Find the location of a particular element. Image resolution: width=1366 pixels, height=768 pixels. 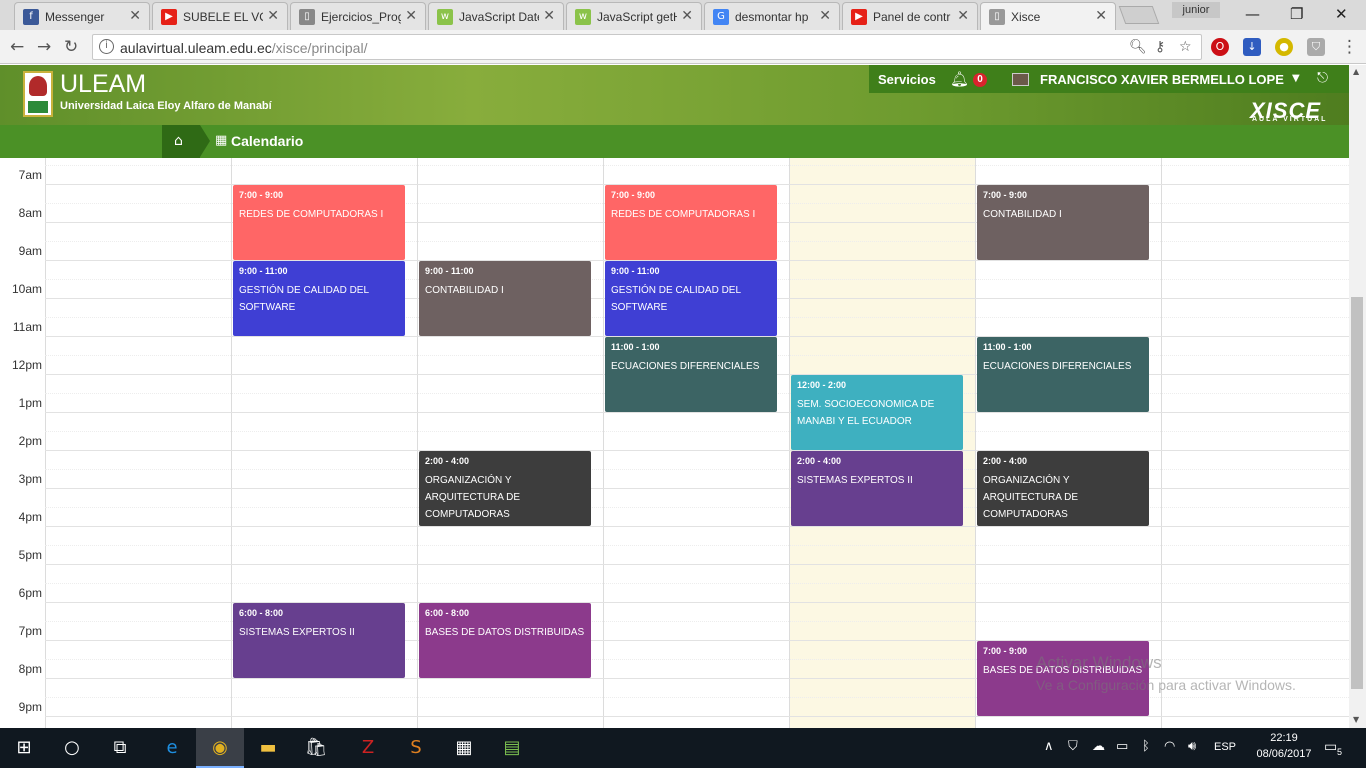

browser-tab: w JavaScript Date ✕ is located at coordinates (496, 16).